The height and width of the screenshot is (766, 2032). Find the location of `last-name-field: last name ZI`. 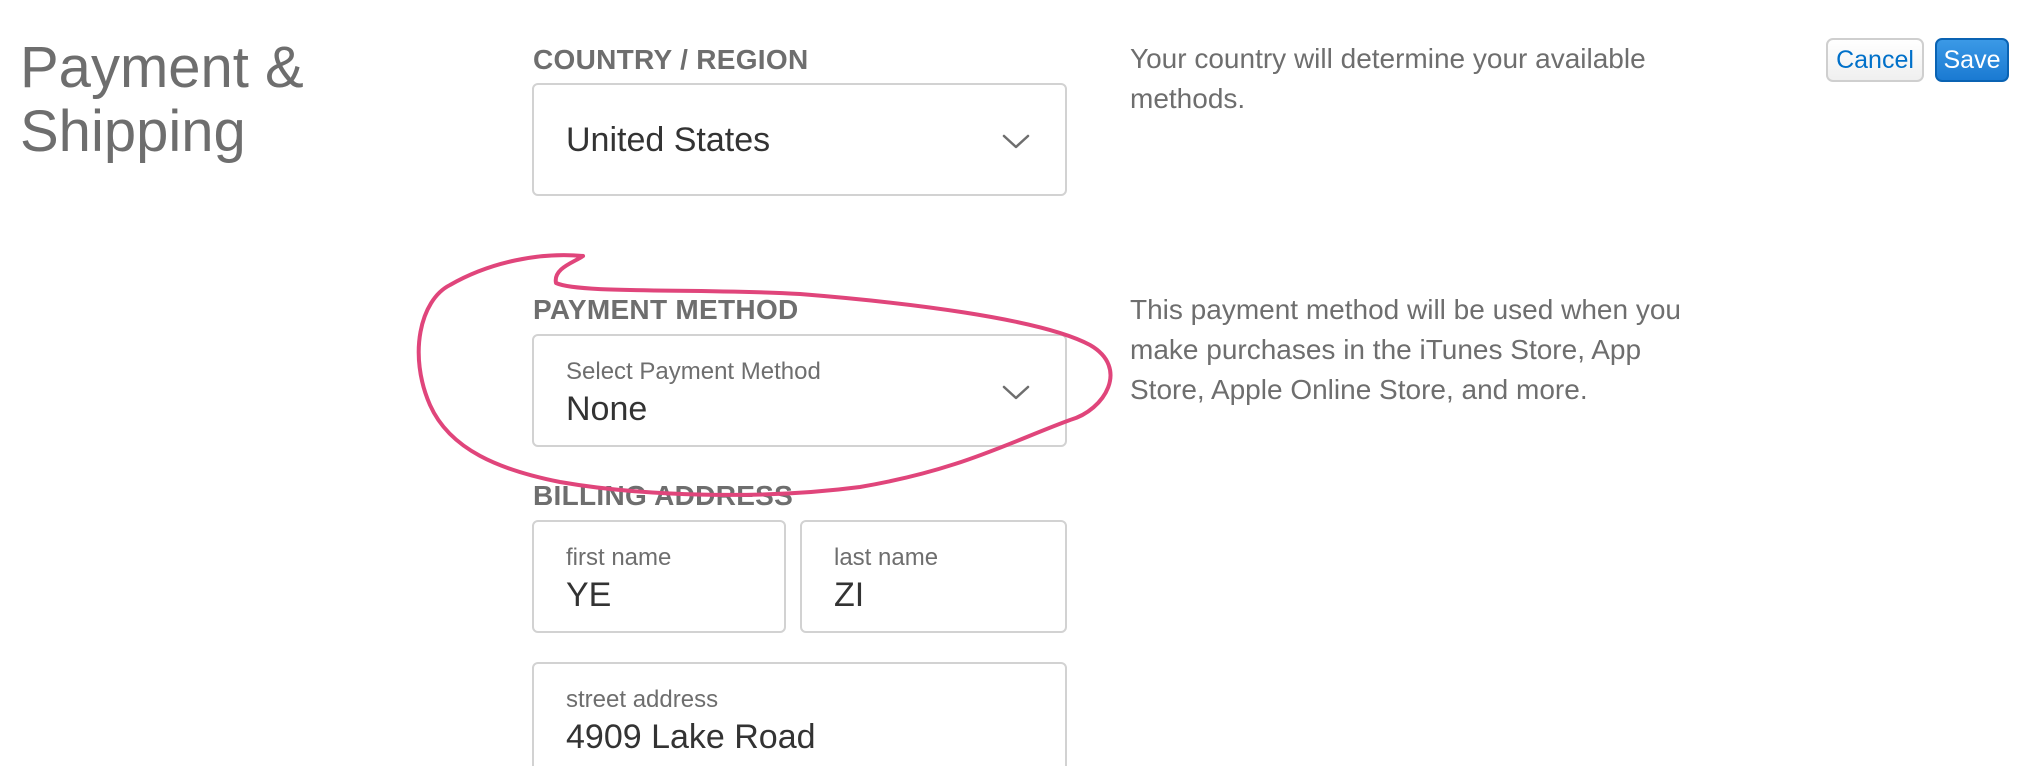

last-name-field: last name ZI is located at coordinates (933, 576).